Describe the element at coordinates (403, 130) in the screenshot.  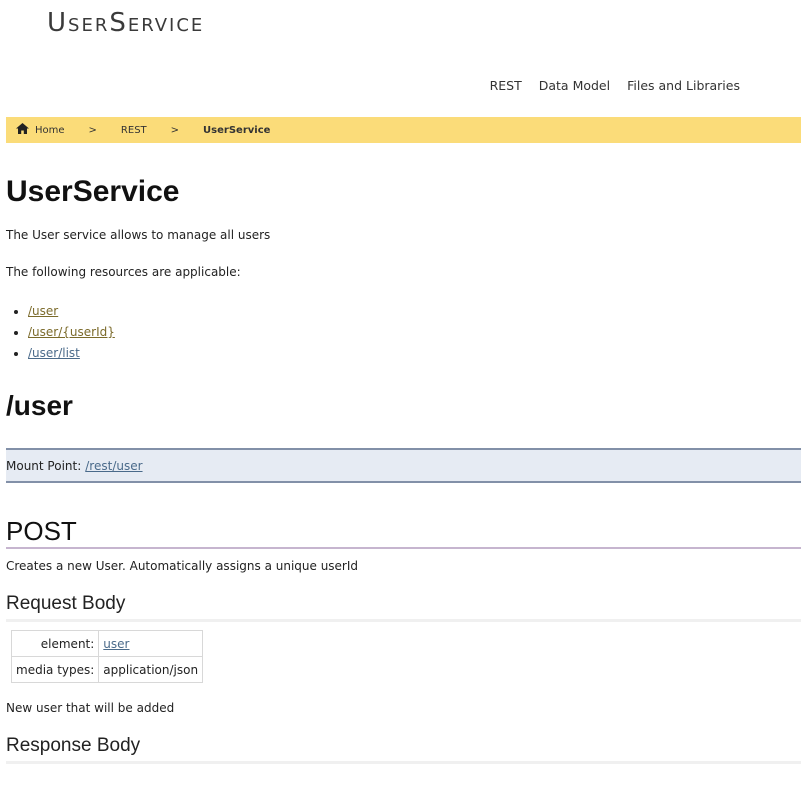
I see `breadcrumb: Home > REST > UserService` at that location.